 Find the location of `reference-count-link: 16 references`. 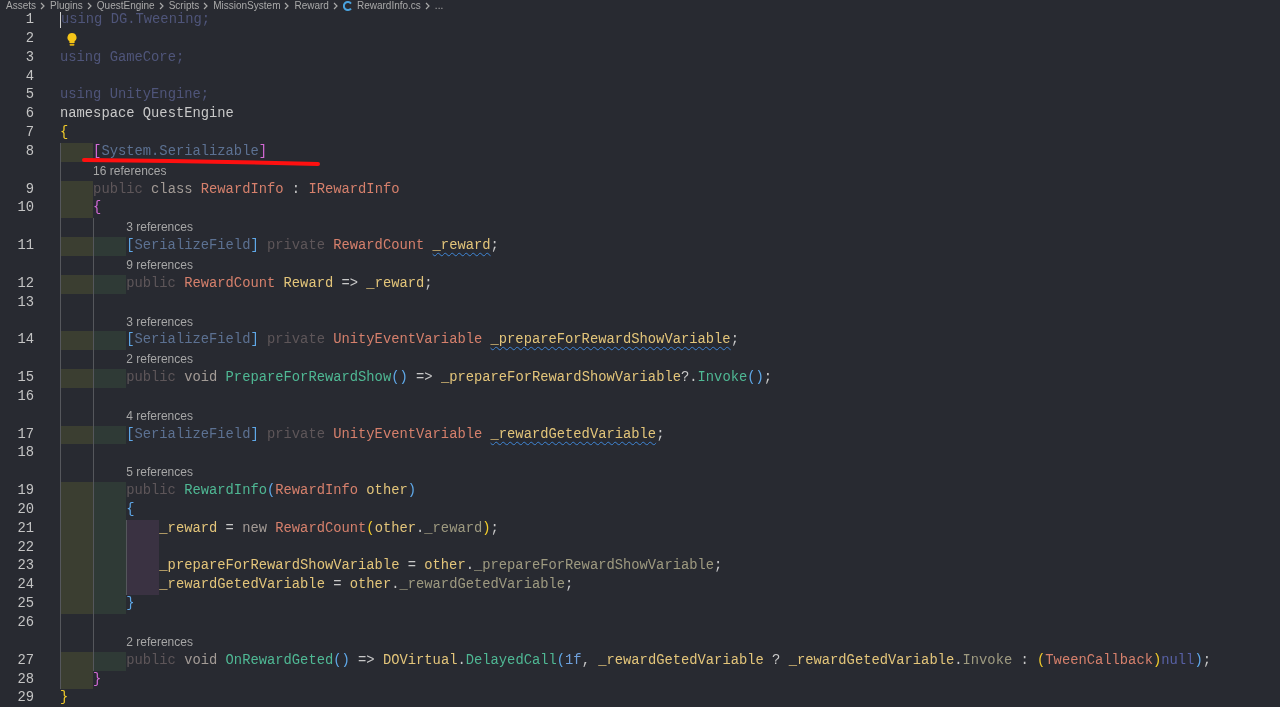

reference-count-link: 16 references is located at coordinates (130, 171).